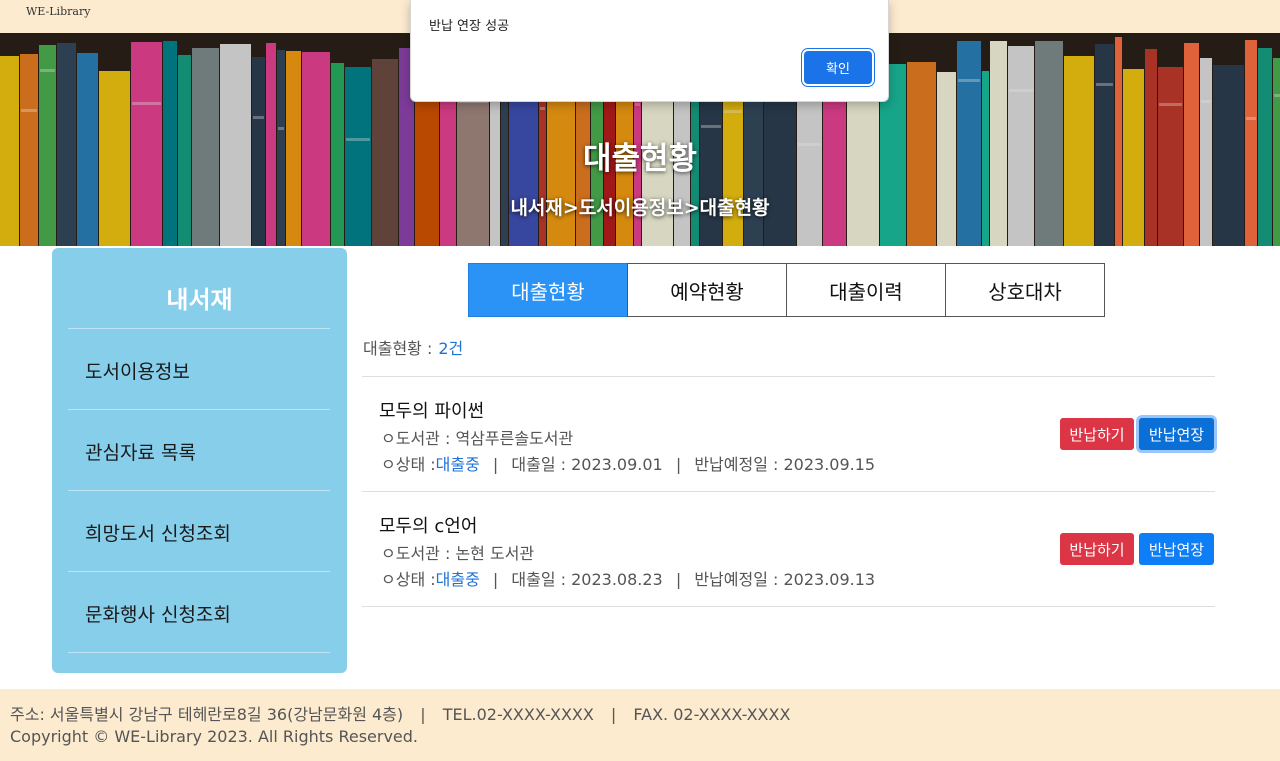 The width and height of the screenshot is (1280, 761). I want to click on sidebar: 내서재 도서이용정보 관심자료 목록 희망도서 신청조회 문화행사 신청조회, so click(199, 460).